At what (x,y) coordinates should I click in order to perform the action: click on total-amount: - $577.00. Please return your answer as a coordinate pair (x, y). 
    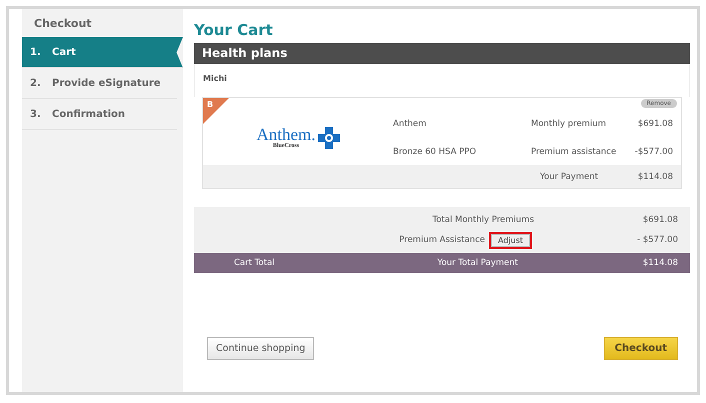
    Looking at the image, I should click on (657, 240).